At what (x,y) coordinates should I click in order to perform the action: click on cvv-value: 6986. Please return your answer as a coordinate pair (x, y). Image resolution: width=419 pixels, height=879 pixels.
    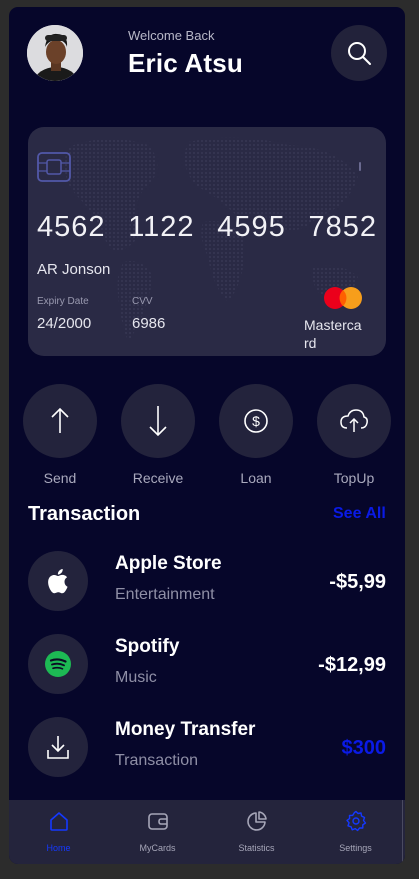
    Looking at the image, I should click on (149, 323).